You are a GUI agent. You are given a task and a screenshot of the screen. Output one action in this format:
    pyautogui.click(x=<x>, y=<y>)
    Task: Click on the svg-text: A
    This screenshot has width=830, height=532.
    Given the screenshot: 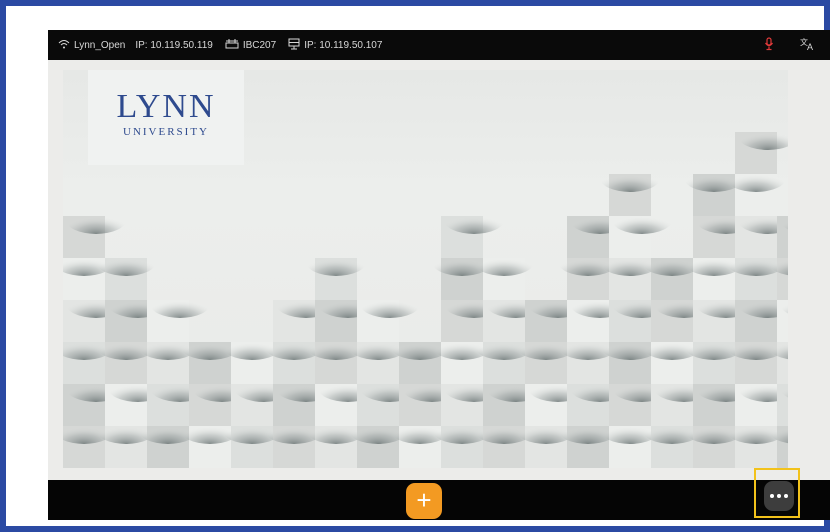 What is the action you would take?
    pyautogui.click(x=810, y=46)
    